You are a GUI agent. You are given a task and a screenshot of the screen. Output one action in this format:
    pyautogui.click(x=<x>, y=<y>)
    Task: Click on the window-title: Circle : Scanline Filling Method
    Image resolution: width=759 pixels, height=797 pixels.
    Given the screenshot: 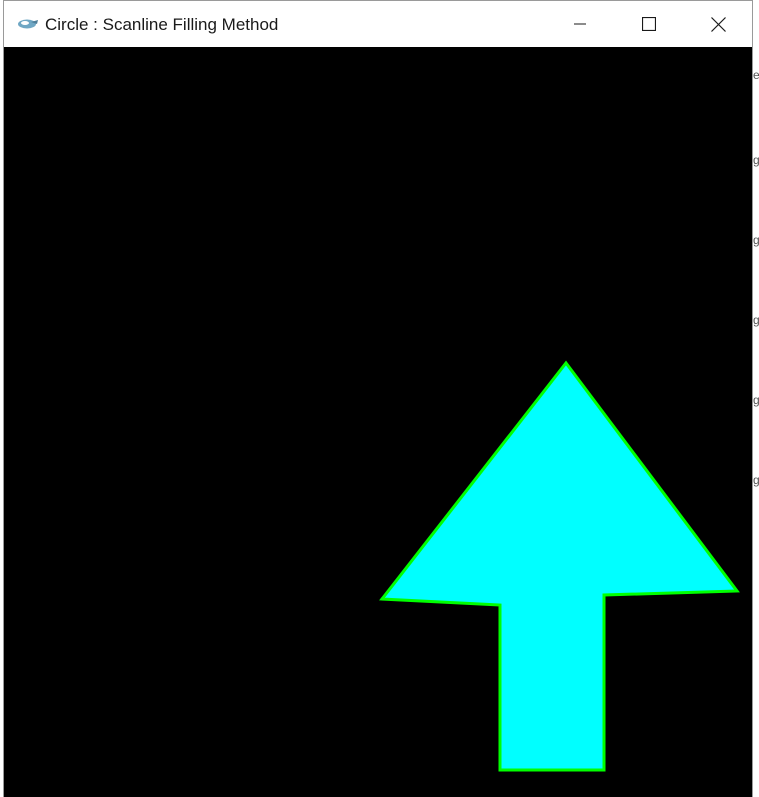 What is the action you would take?
    pyautogui.click(x=162, y=24)
    